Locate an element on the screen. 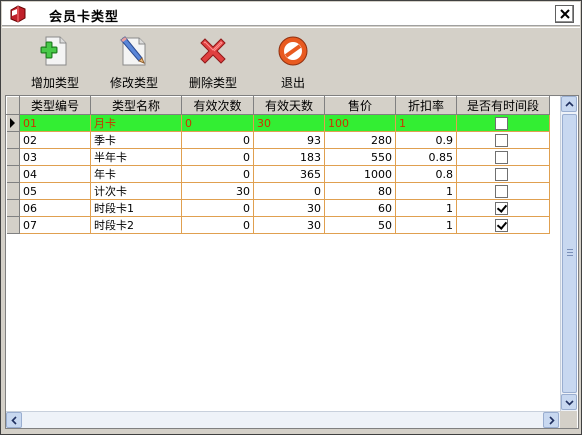 Image resolution: width=582 pixels, height=435 pixels. table-row: 03 半年卡 0 183 550 0.85 is located at coordinates (278, 157).